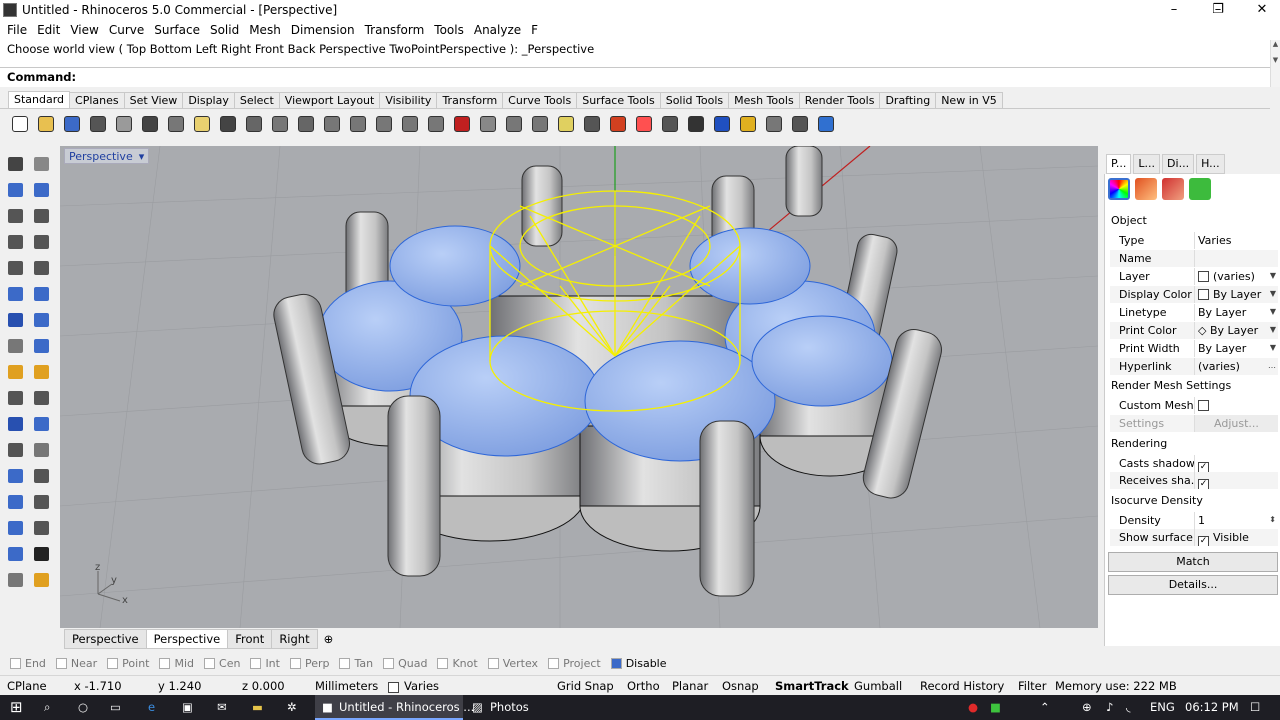 This screenshot has height=720, width=1280. Describe the element at coordinates (329, 639) in the screenshot. I see `add-viewport-icon: ⊕` at that location.